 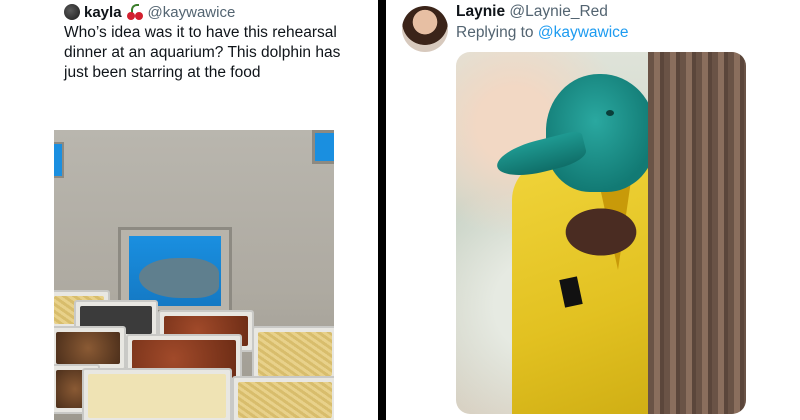 I want to click on yellow-jacket, so click(x=587, y=287).